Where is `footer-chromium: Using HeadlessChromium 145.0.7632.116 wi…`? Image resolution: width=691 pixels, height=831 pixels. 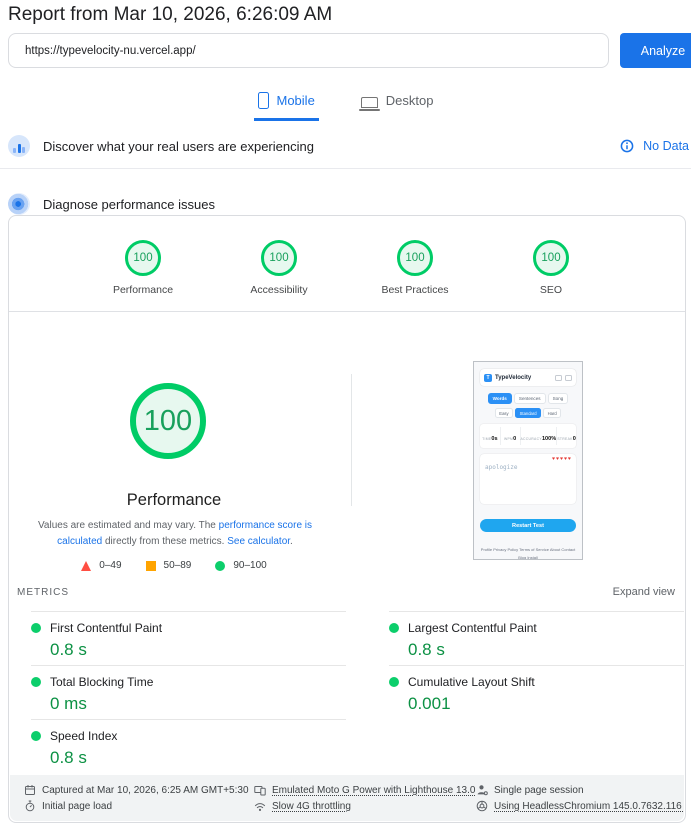 footer-chromium: Using HeadlessChromium 145.0.7632.116 wi… is located at coordinates (580, 806).